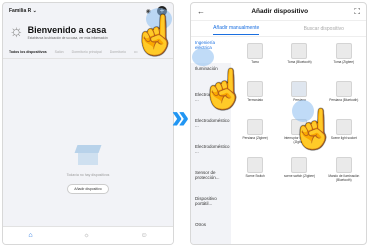  I want to click on remote-icon, so click(343, 165).